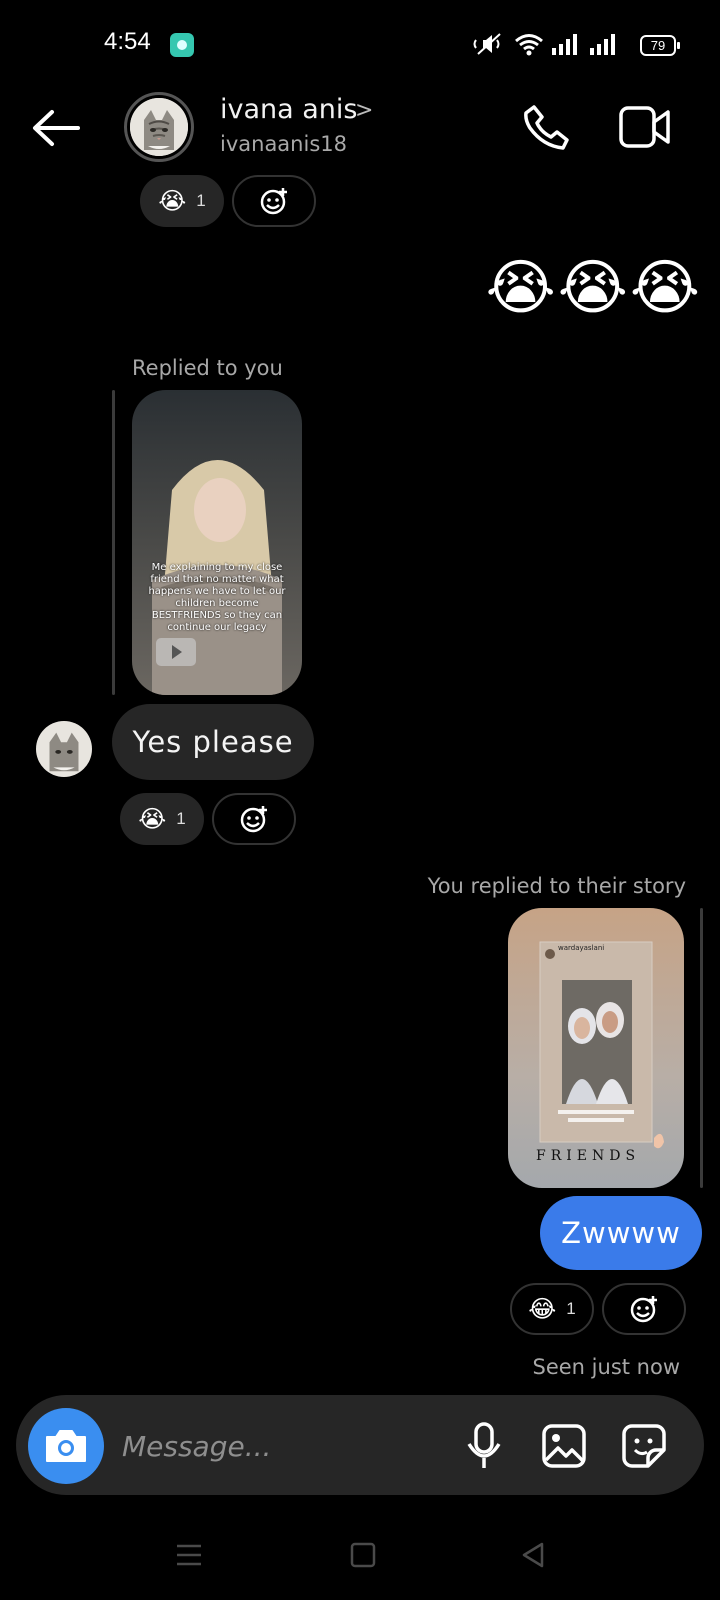  I want to click on reel-thumbnail, so click(217, 542).